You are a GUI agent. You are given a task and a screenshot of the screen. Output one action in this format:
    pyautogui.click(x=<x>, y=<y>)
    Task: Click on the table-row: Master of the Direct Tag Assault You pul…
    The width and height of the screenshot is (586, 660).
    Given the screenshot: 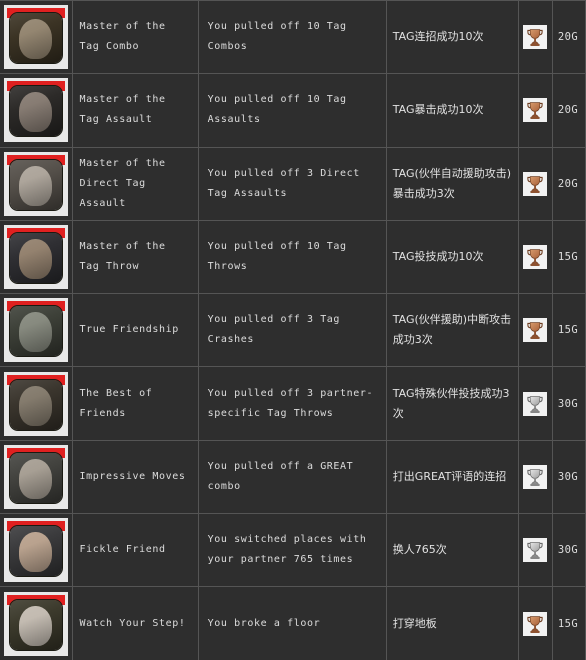 What is the action you would take?
    pyautogui.click(x=293, y=184)
    